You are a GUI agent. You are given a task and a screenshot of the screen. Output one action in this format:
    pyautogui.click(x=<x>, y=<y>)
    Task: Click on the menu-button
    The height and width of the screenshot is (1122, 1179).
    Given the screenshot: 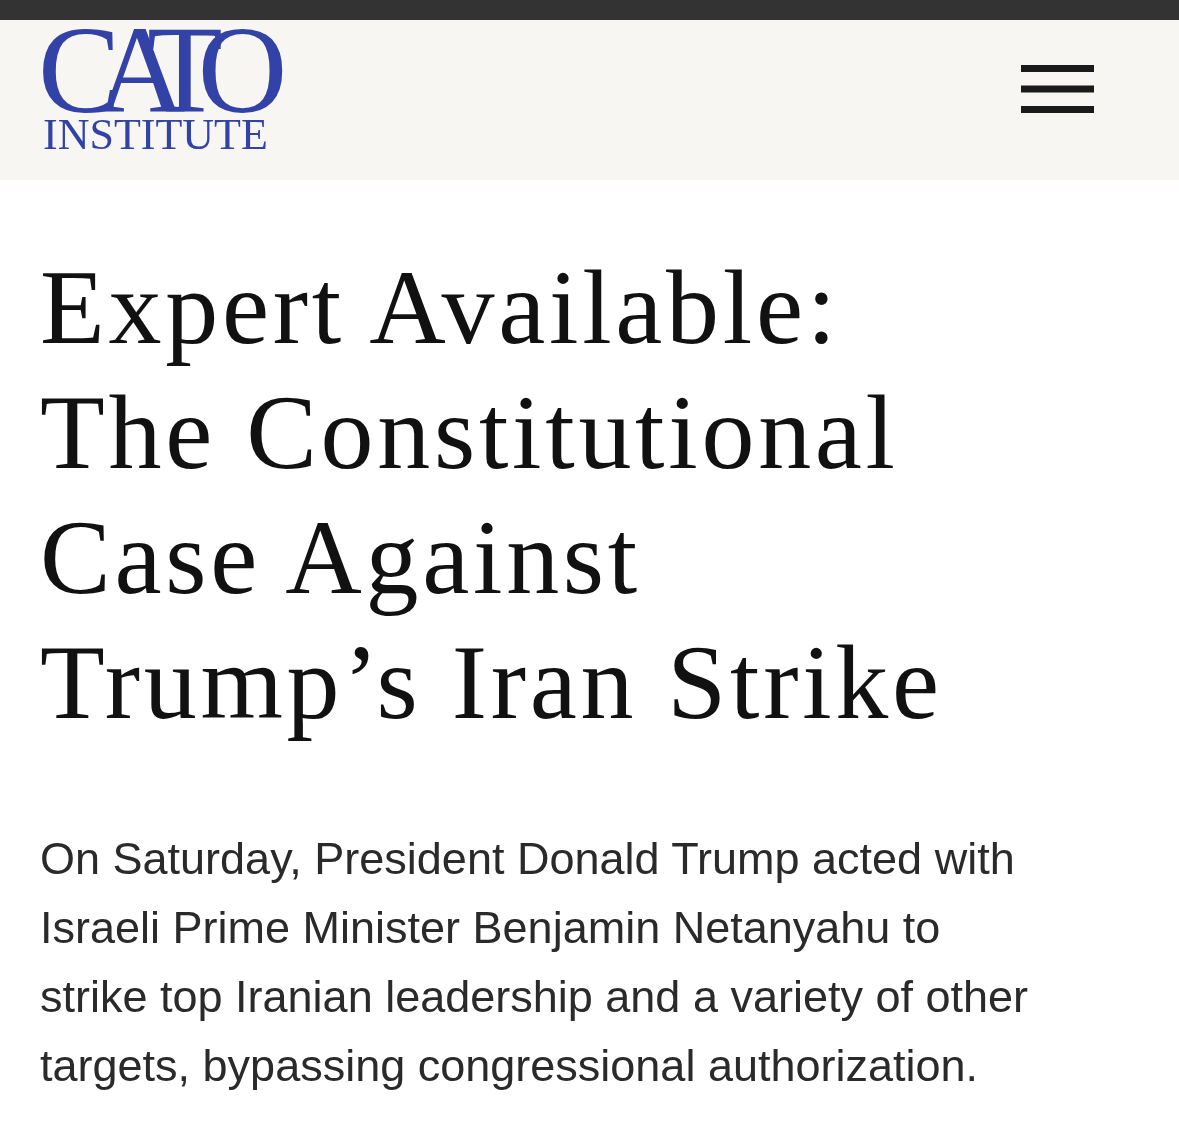 What is the action you would take?
    pyautogui.click(x=1057, y=89)
    